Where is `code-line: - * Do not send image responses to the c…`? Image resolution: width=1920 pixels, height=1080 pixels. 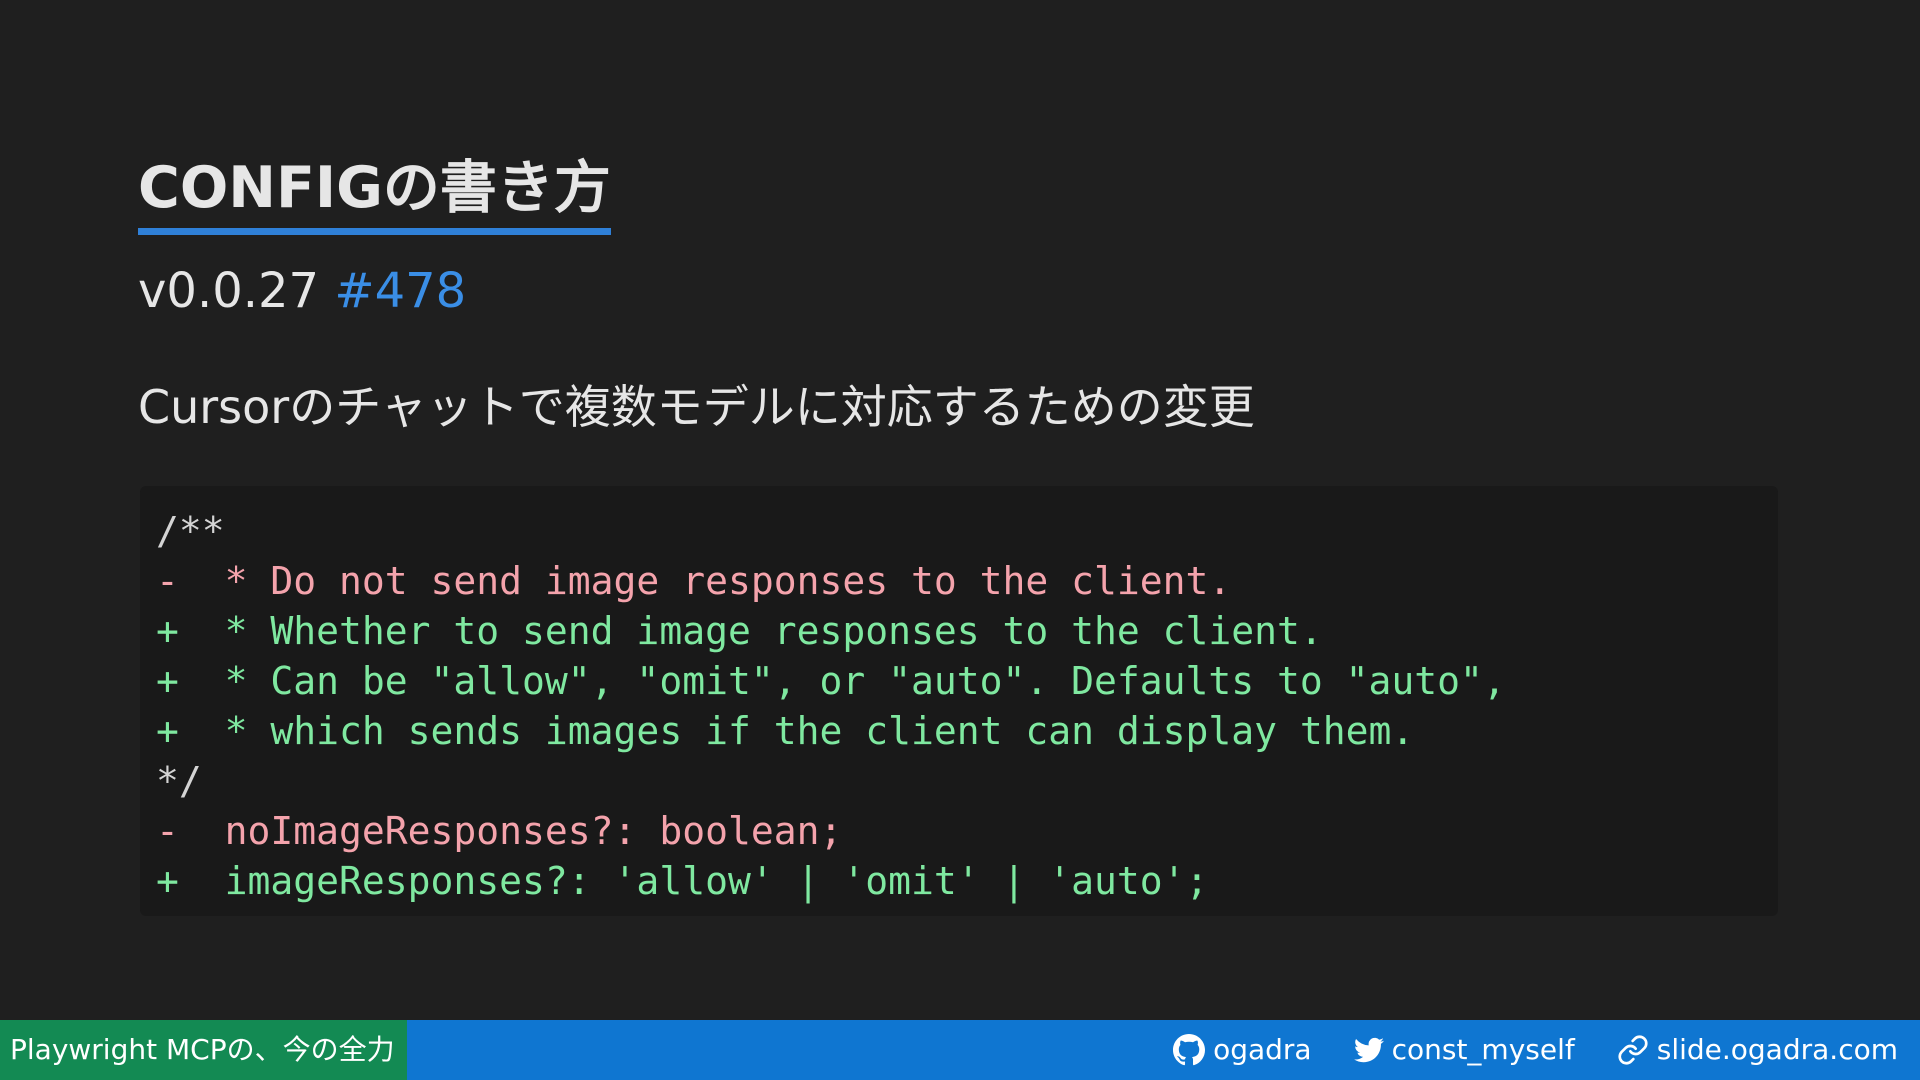 code-line: - * Do not send image responses to the c… is located at coordinates (694, 581).